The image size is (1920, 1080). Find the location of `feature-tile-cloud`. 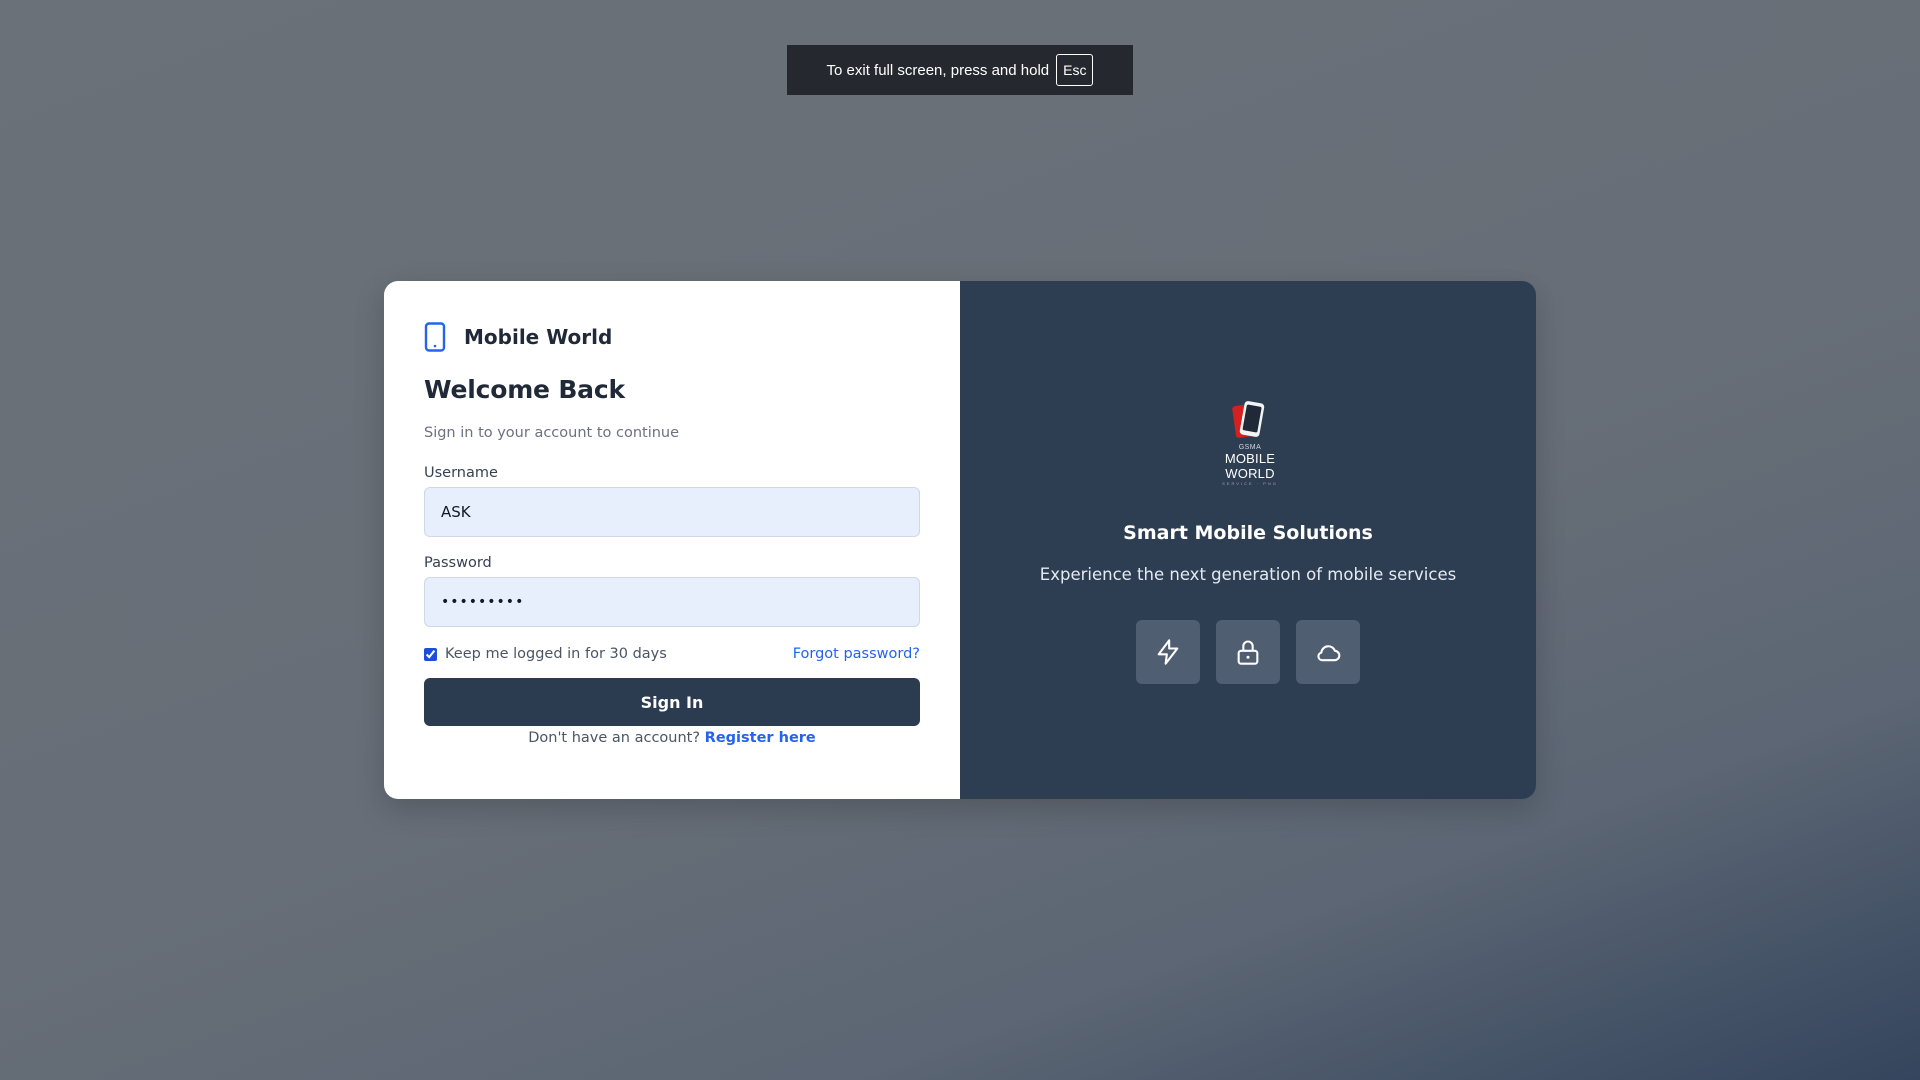

feature-tile-cloud is located at coordinates (1328, 652).